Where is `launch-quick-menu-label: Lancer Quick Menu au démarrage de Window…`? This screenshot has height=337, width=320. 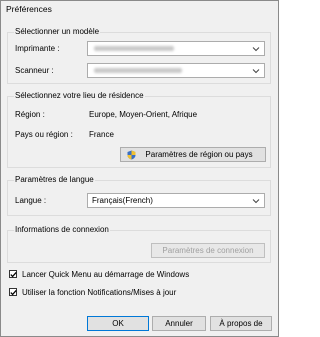
launch-quick-menu-label: Lancer Quick Menu au démarrage de Window… is located at coordinates (106, 274).